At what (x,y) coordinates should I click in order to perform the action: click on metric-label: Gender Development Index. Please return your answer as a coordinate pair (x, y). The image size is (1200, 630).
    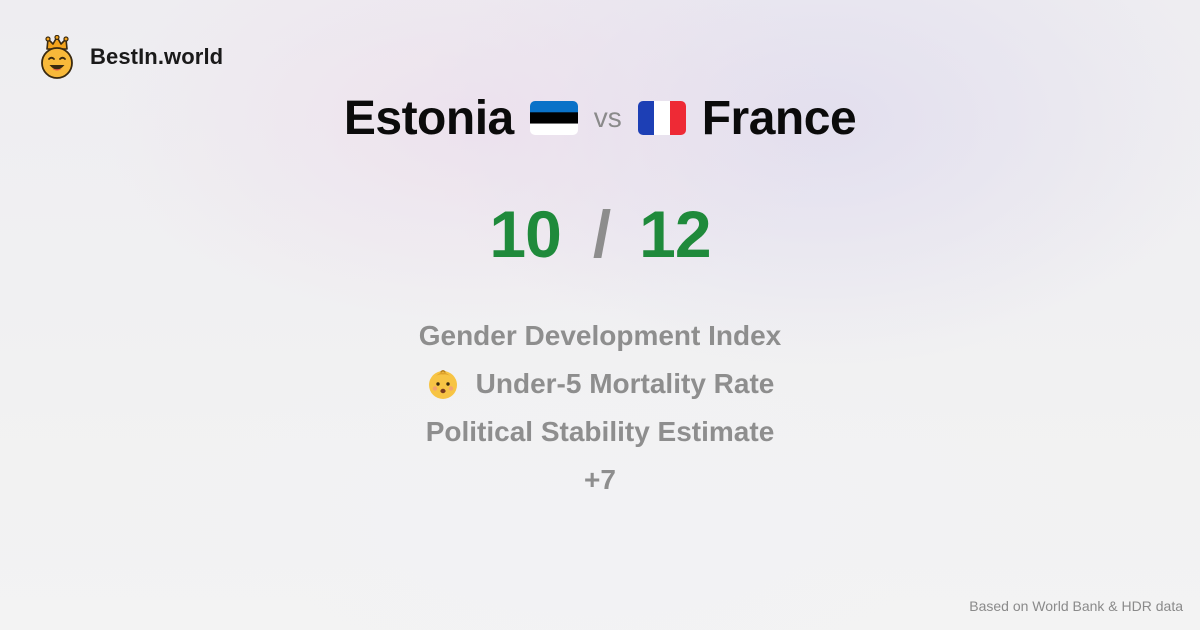
    Looking at the image, I should click on (600, 335).